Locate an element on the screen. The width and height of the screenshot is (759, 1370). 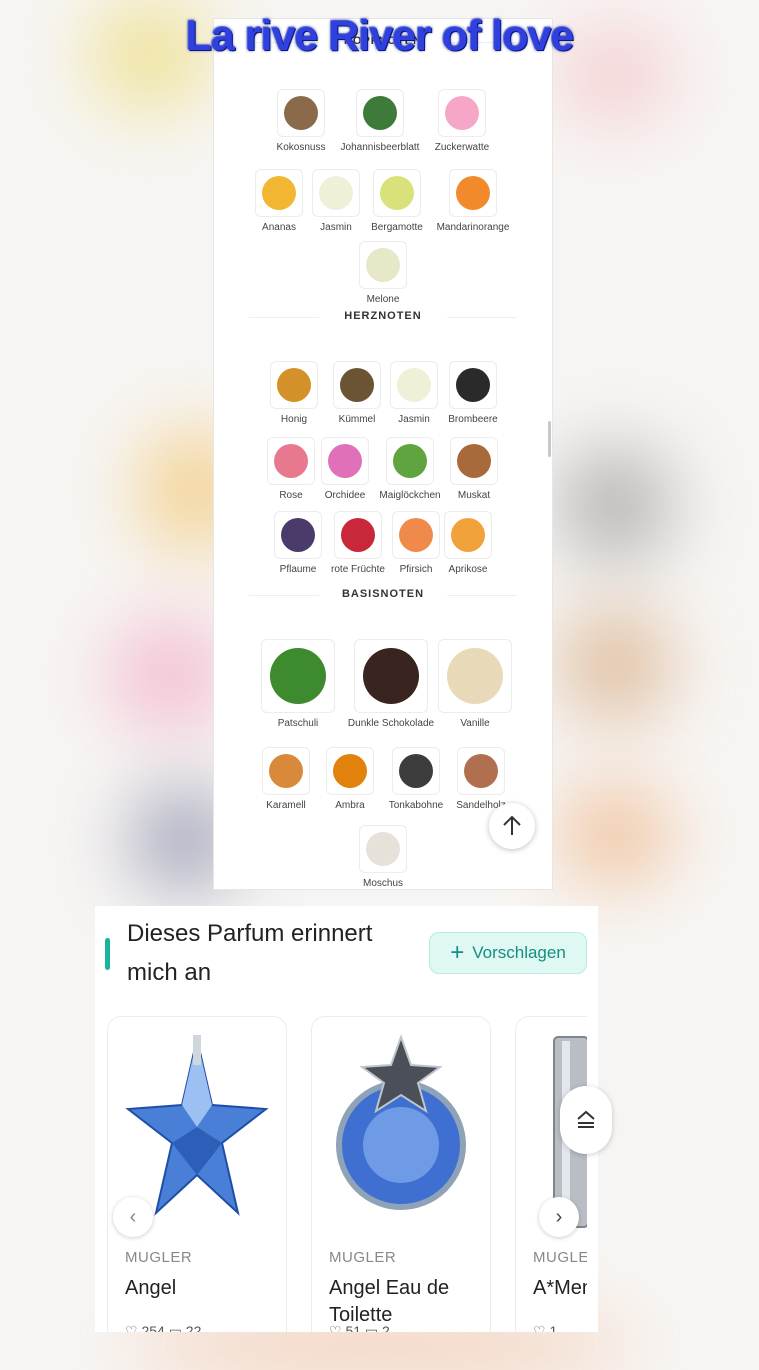
carousel-next-button: › is located at coordinates (559, 1217).